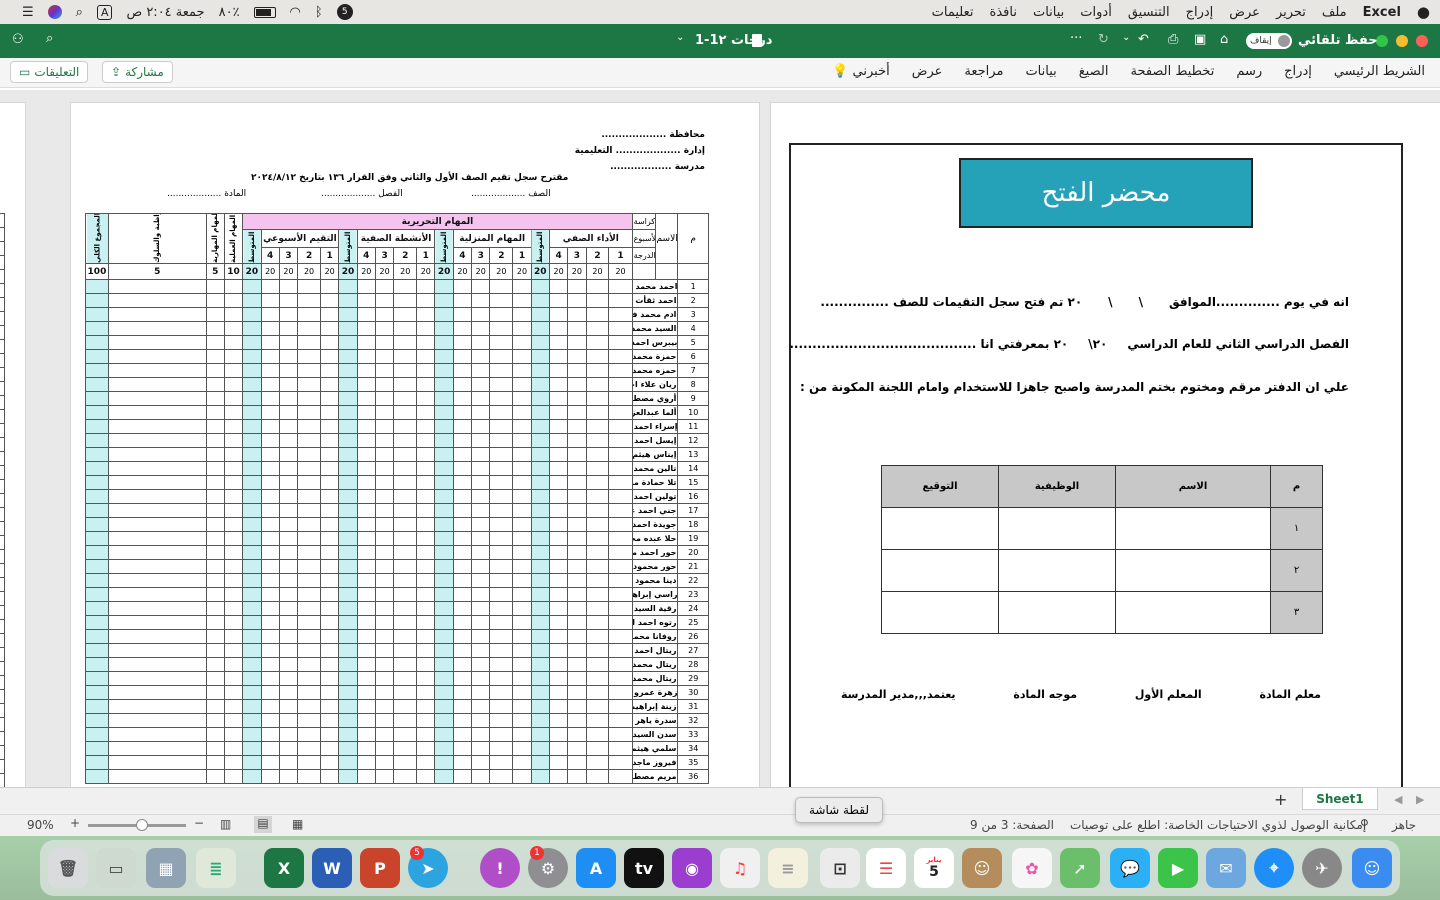 Image resolution: width=1440 pixels, height=900 pixels. I want to click on trash-icon: 🗑, so click(68, 868).